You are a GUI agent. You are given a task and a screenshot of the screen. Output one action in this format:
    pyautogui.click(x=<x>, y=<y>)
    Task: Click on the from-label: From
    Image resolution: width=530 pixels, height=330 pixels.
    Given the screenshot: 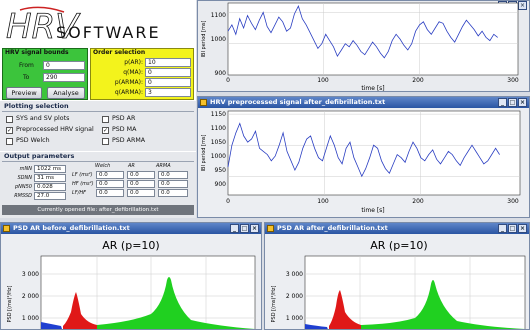 What is the action you would take?
    pyautogui.click(x=26, y=65)
    